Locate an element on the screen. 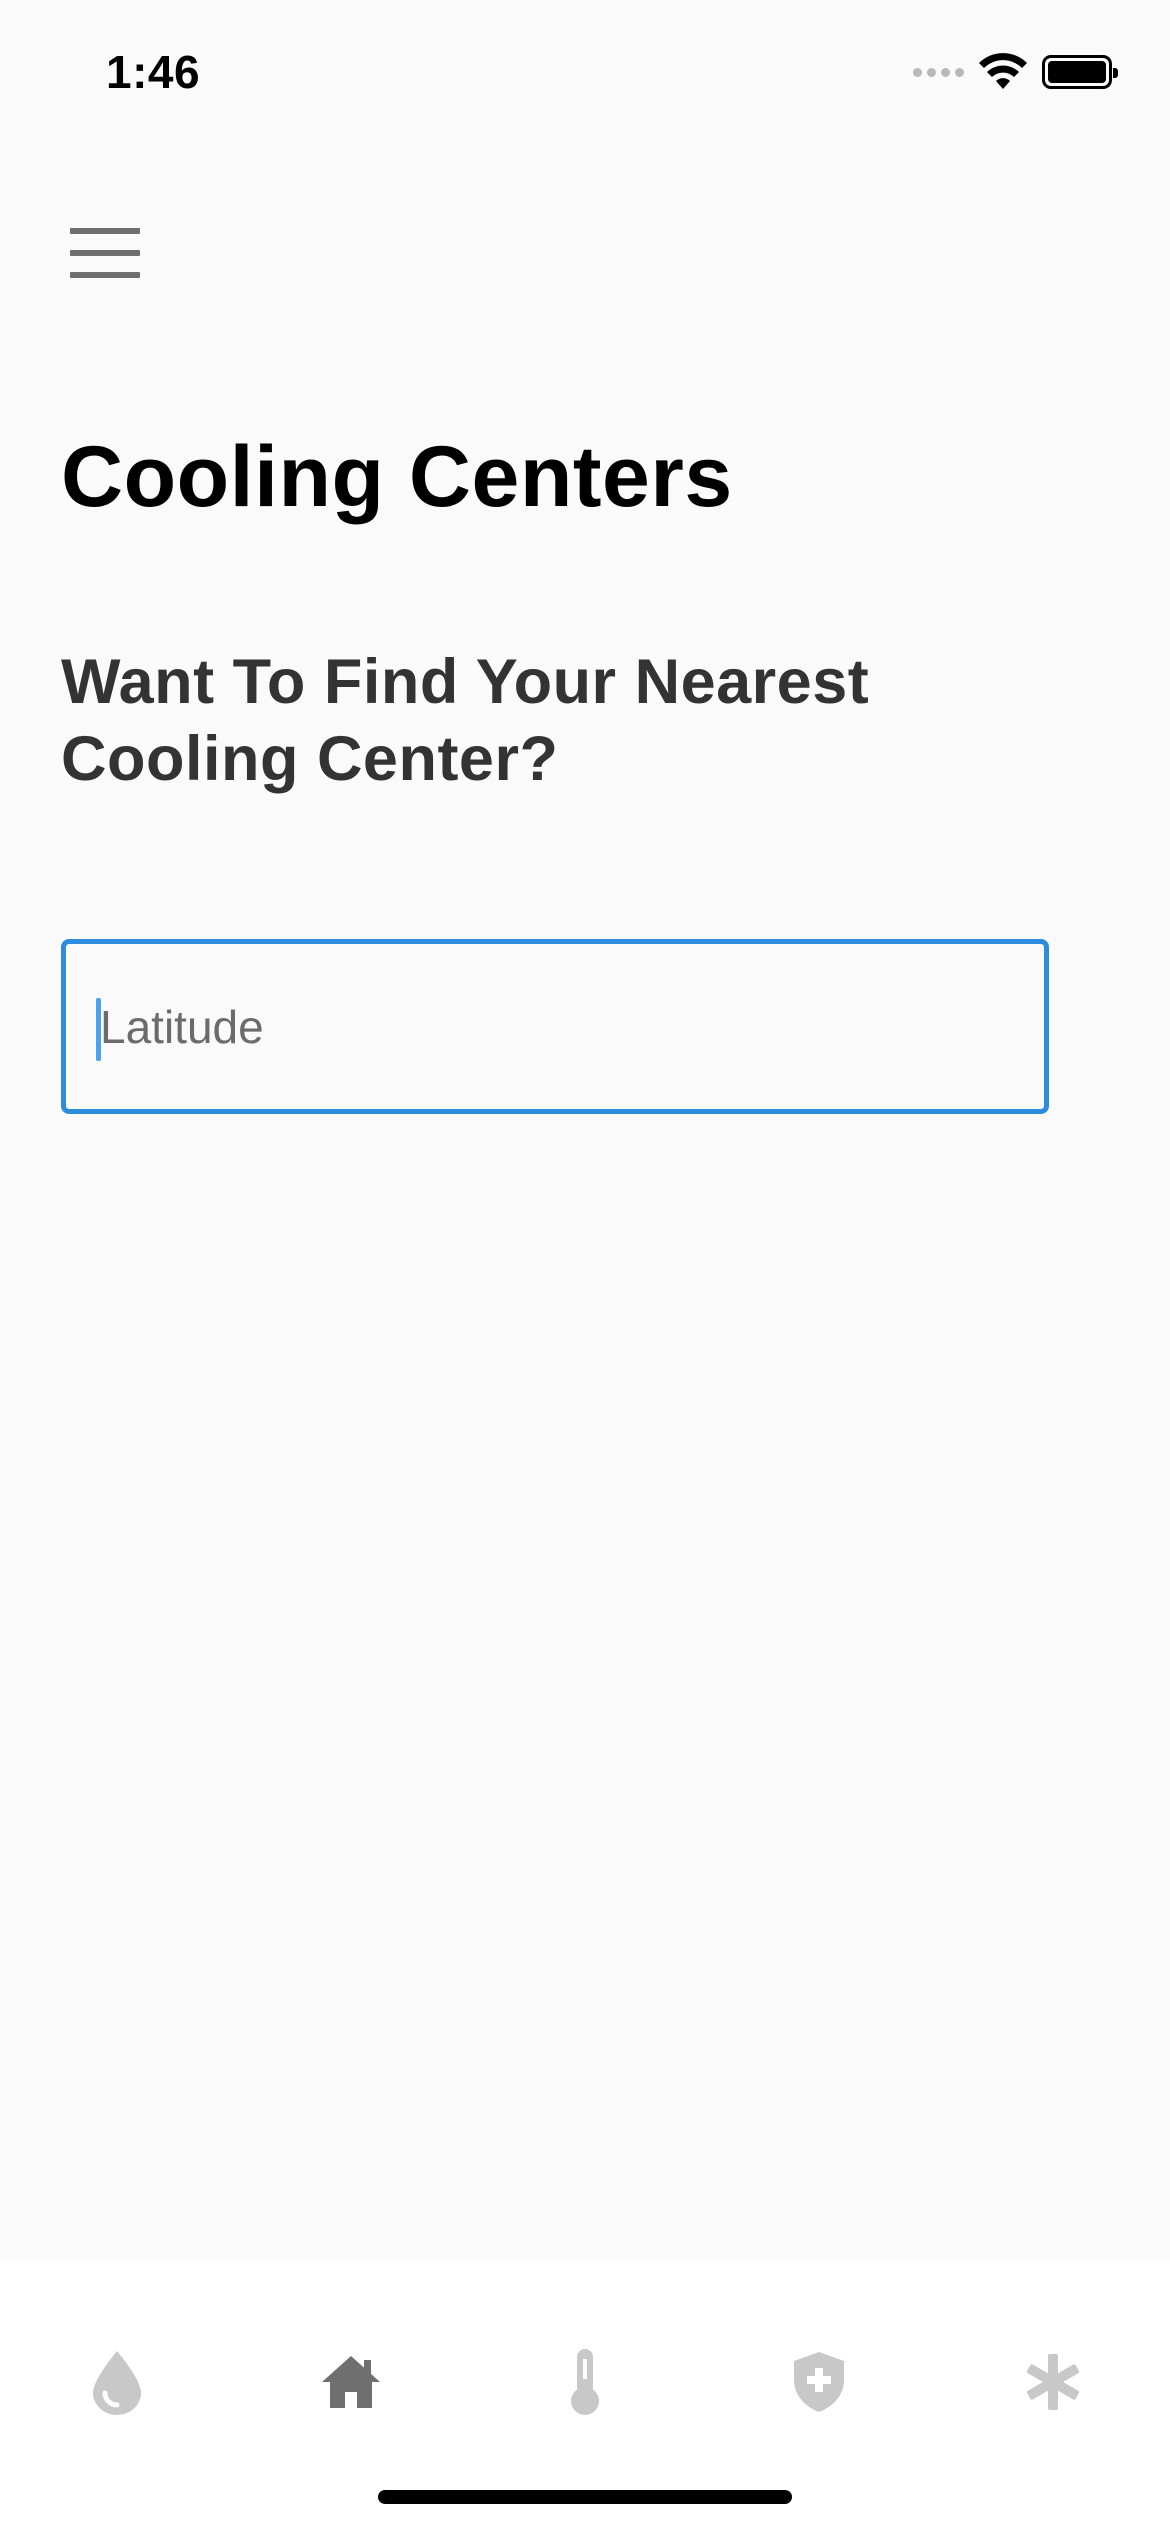  nav-item-home is located at coordinates (351, 2382).